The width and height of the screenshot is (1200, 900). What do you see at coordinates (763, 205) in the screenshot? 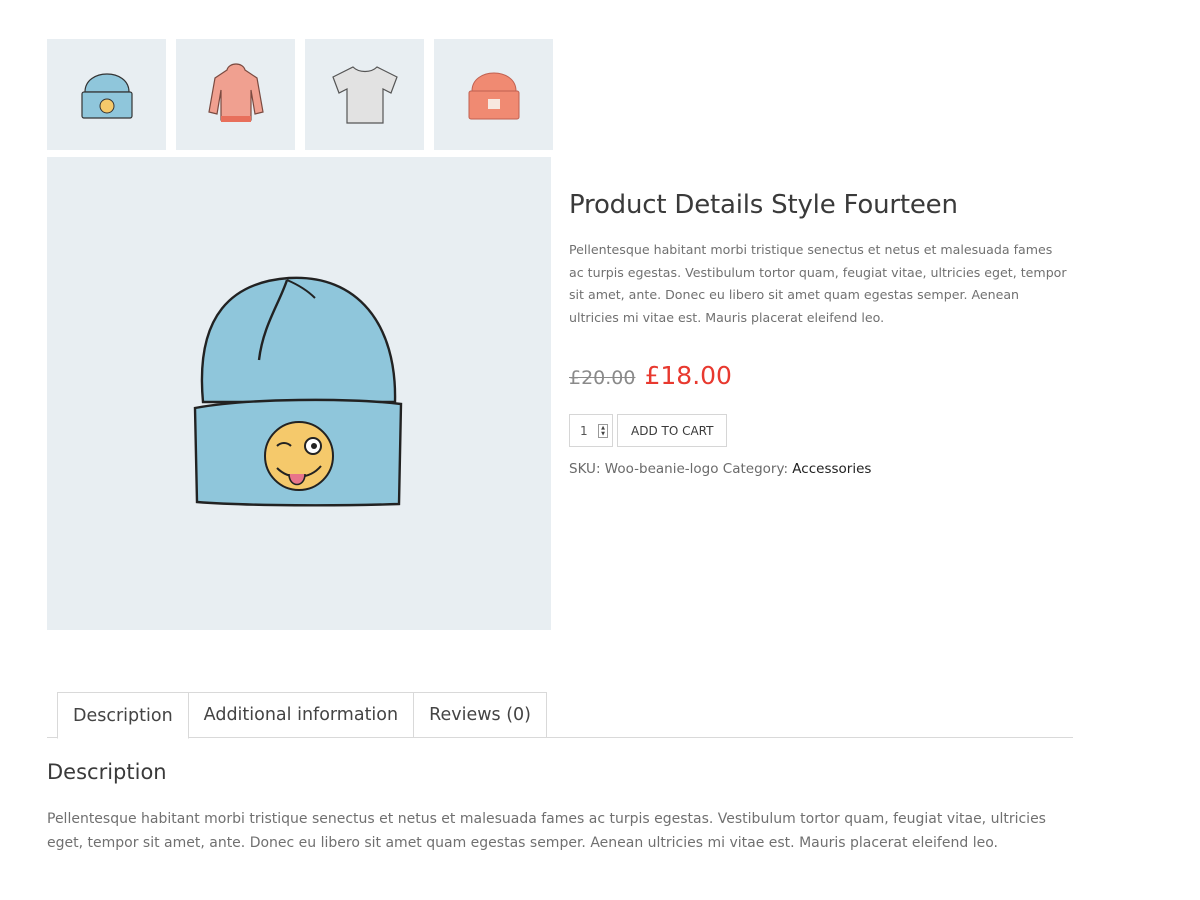
I see `product-title: Product Details Style Fourteen` at bounding box center [763, 205].